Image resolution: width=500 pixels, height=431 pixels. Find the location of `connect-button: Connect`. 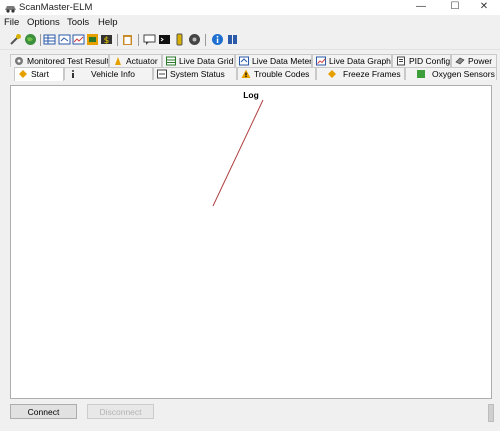

connect-button: Connect is located at coordinates (43, 411).